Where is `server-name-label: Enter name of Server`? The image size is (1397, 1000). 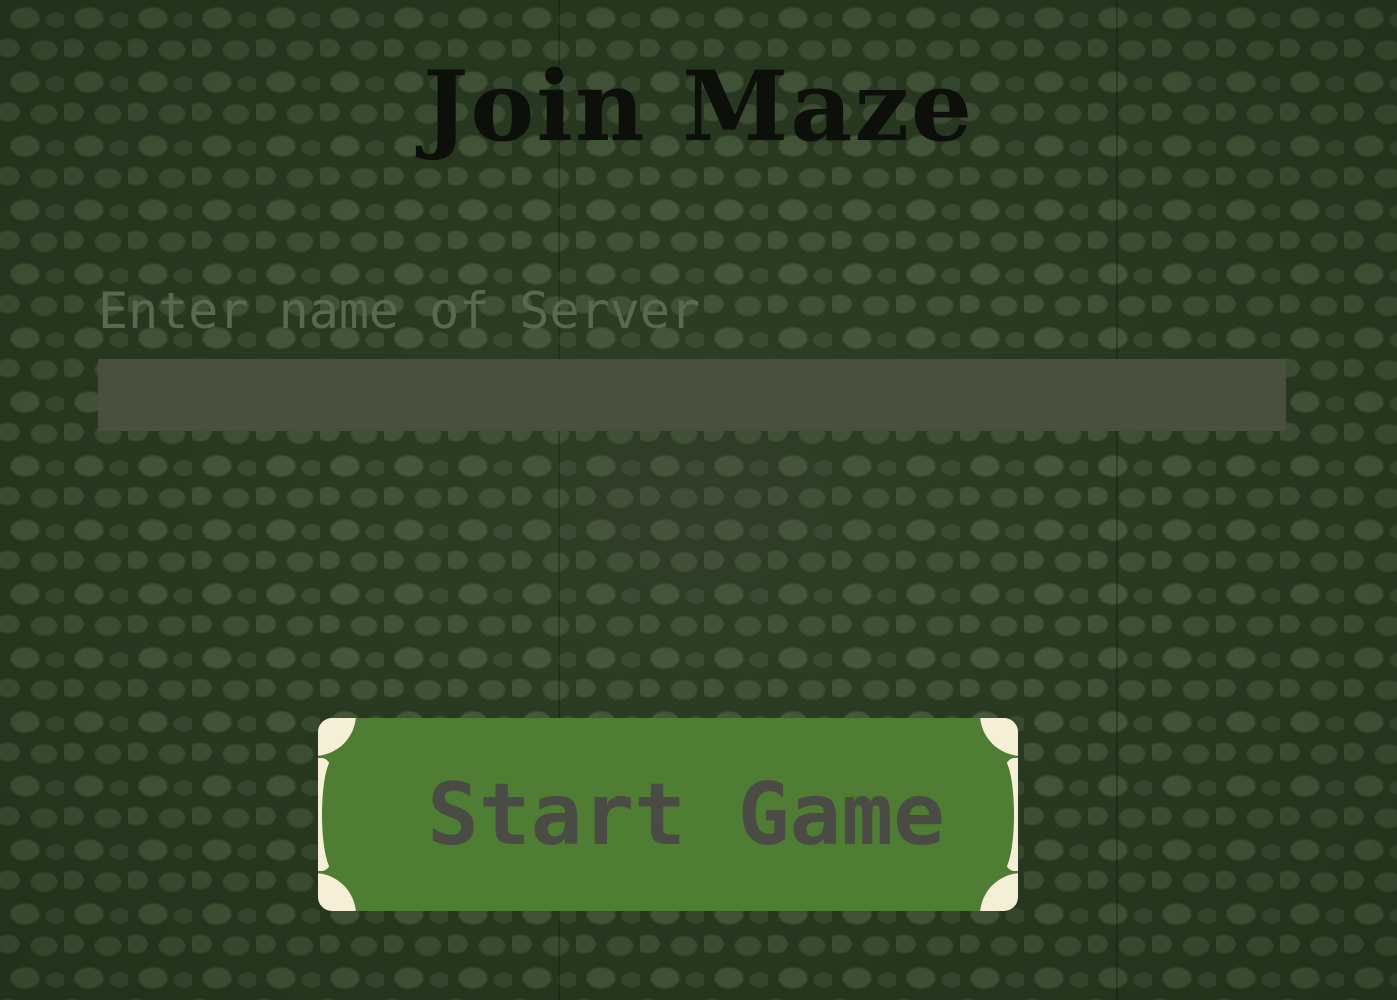
server-name-label: Enter name of Server is located at coordinates (399, 311).